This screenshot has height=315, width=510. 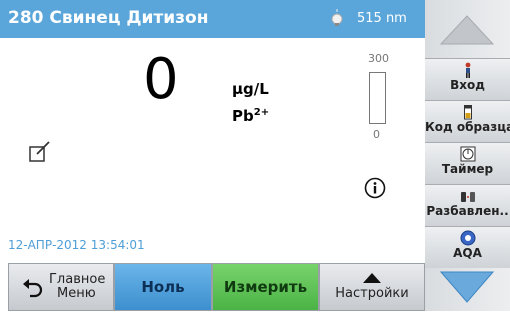 I want to click on zero-button: Ноль, so click(x=163, y=287).